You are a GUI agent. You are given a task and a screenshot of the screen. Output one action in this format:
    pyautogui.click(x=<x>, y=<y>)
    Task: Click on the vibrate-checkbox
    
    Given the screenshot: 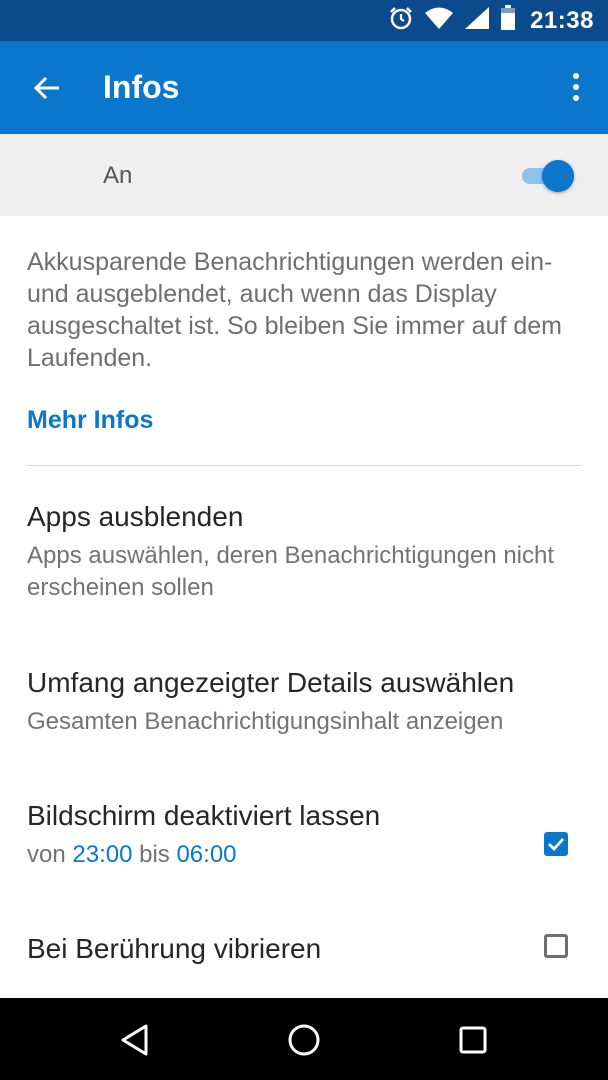 What is the action you would take?
    pyautogui.click(x=556, y=946)
    